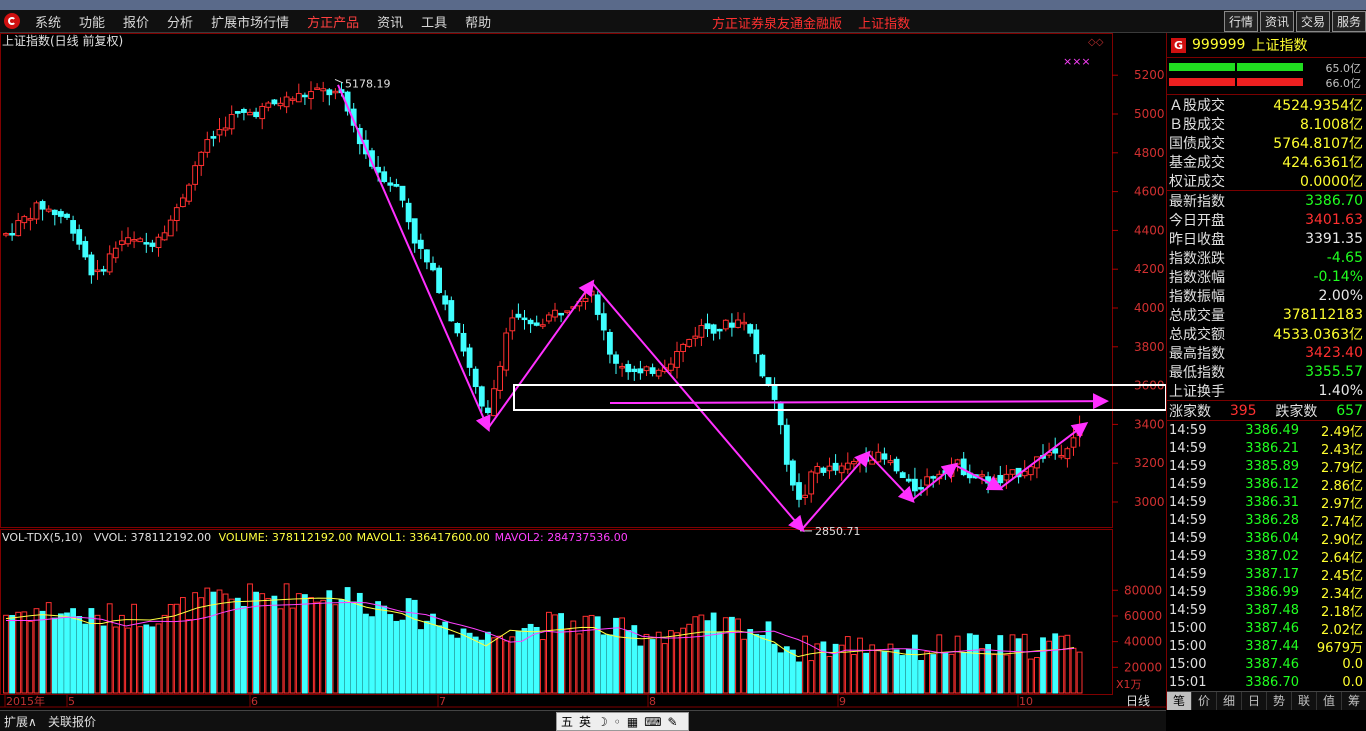 The width and height of the screenshot is (1366, 731). What do you see at coordinates (839, 397) in the screenshot?
I see `support-zone-box` at bounding box center [839, 397].